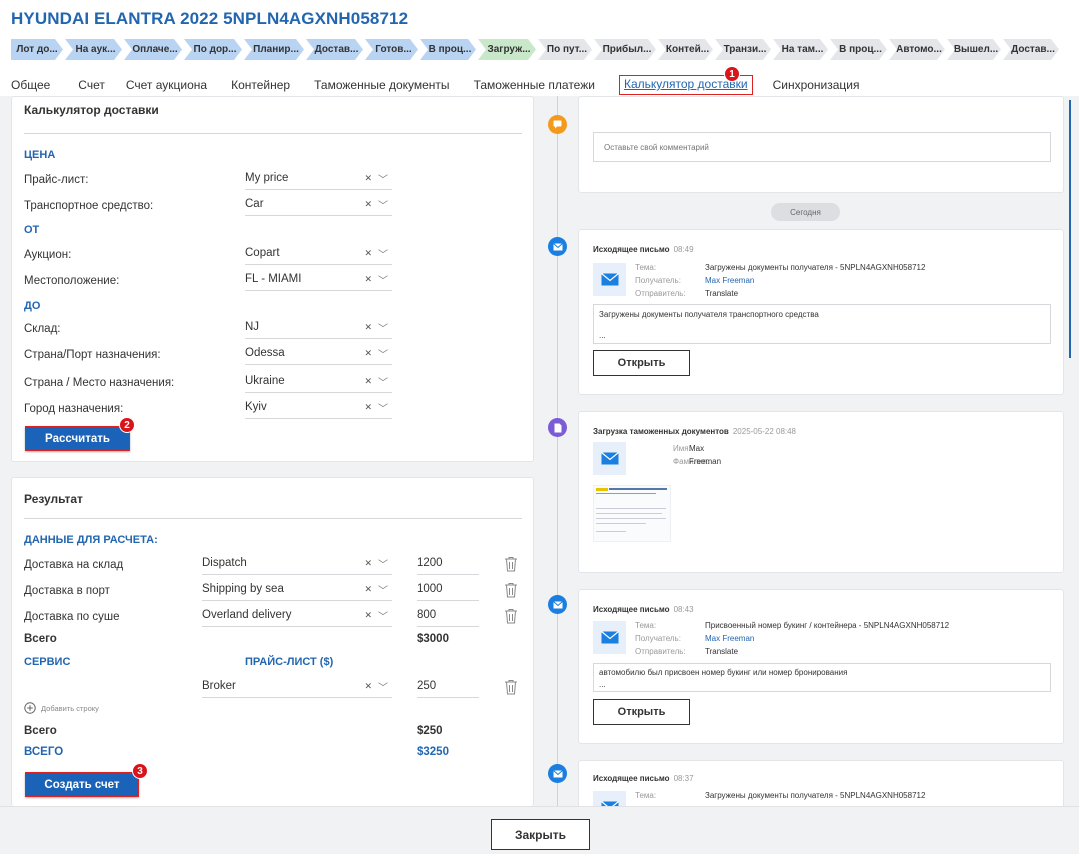 The width and height of the screenshot is (1079, 854). What do you see at coordinates (40, 639) in the screenshot?
I see `subtotal-label: Всего` at bounding box center [40, 639].